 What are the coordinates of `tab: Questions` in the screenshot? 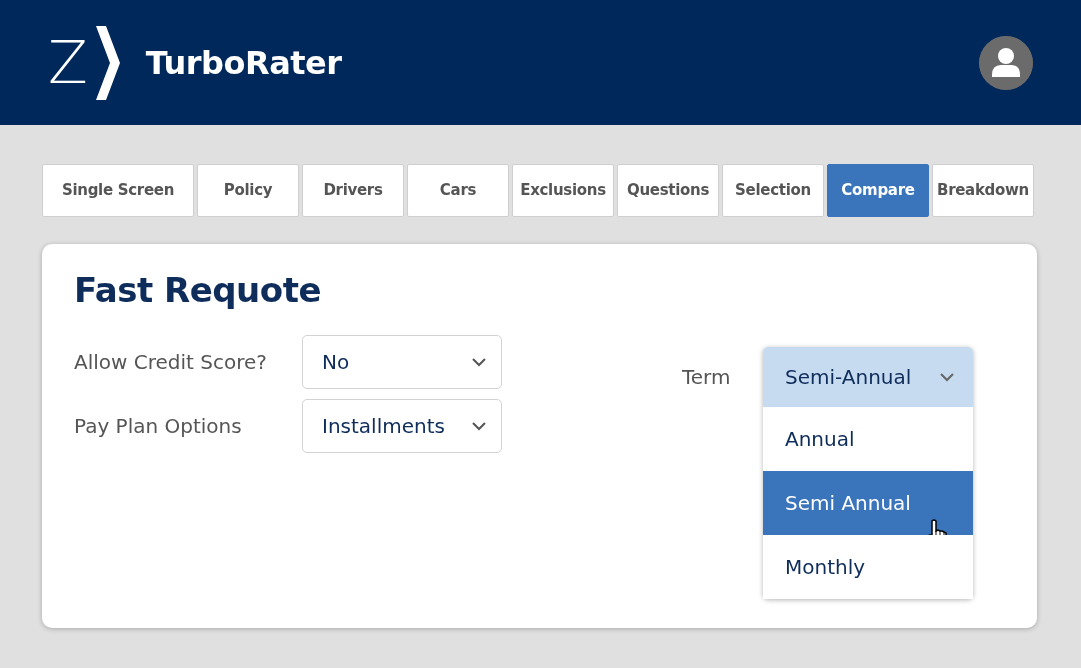 It's located at (668, 190).